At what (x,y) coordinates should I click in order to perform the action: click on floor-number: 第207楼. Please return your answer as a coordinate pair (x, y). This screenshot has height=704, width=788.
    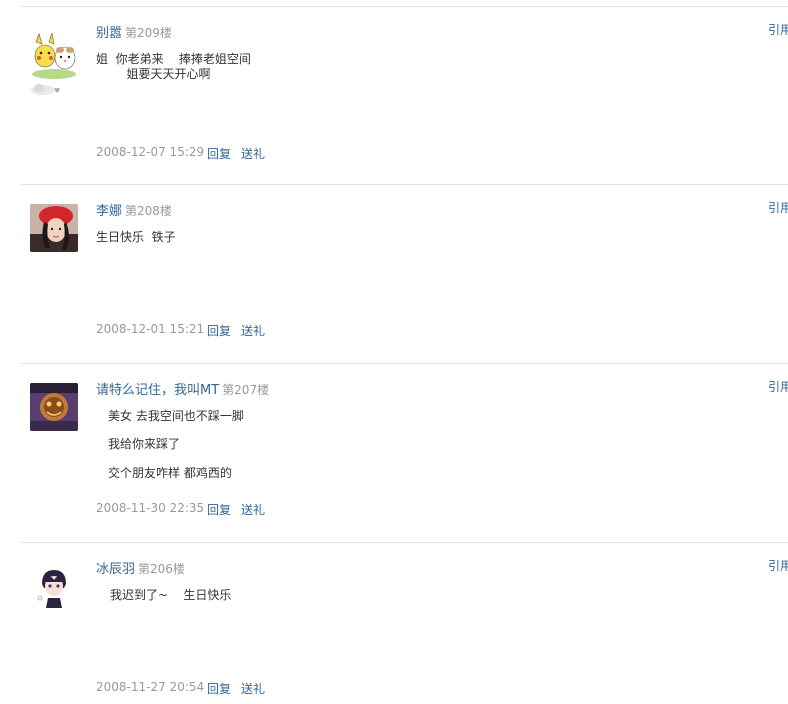
    Looking at the image, I should click on (246, 390).